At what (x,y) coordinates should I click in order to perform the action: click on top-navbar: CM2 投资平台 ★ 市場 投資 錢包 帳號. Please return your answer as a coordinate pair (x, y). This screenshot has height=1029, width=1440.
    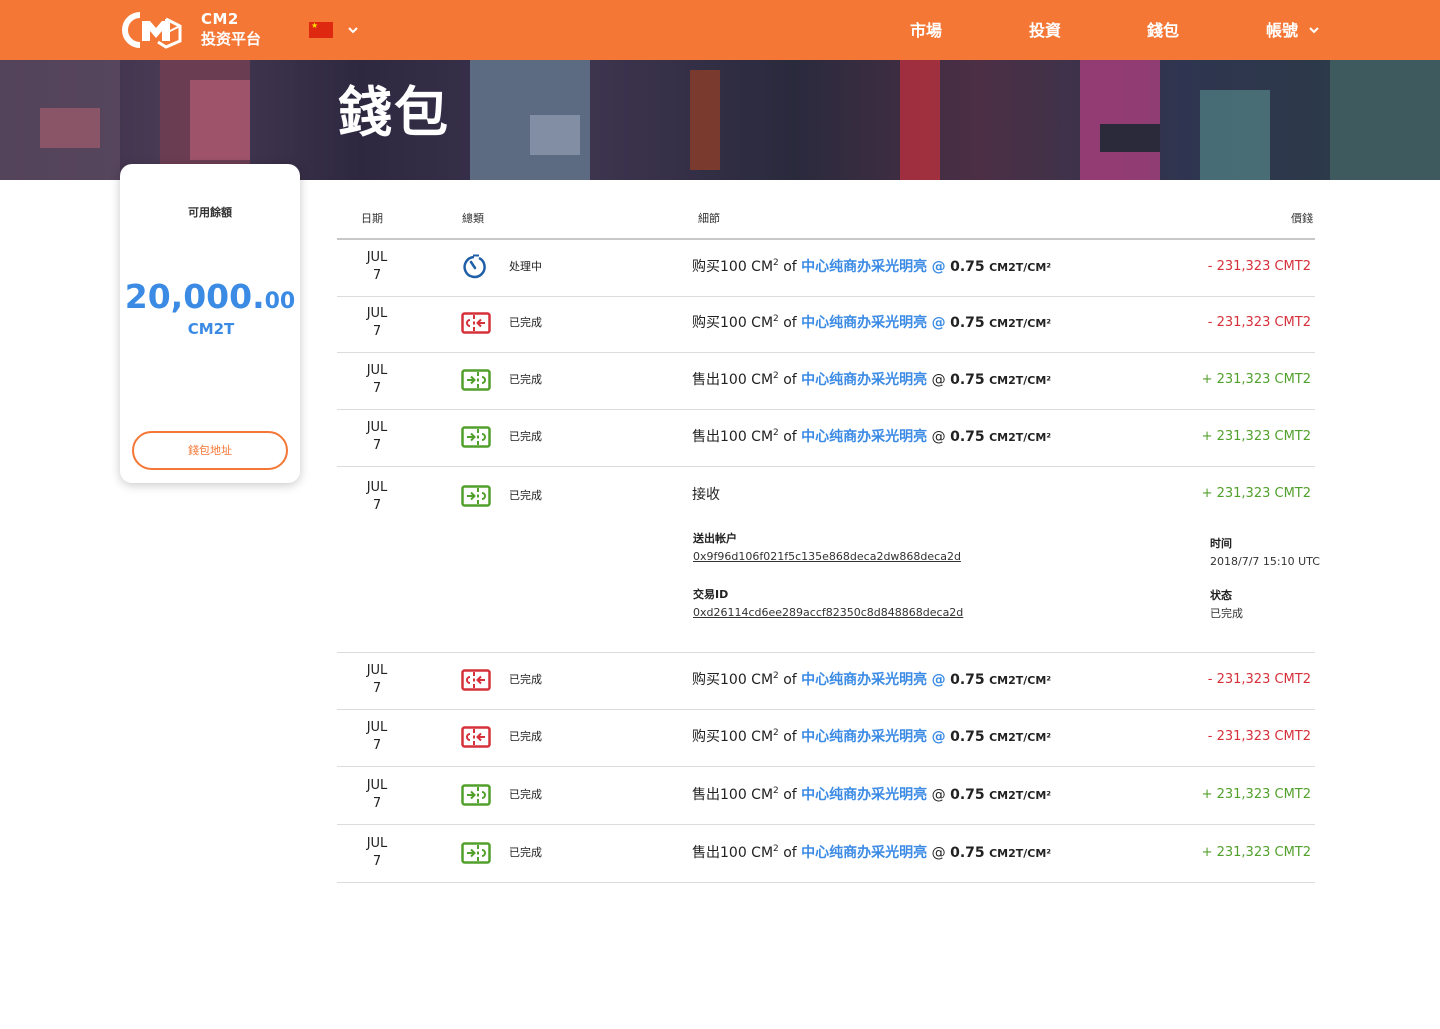
    Looking at the image, I should click on (720, 30).